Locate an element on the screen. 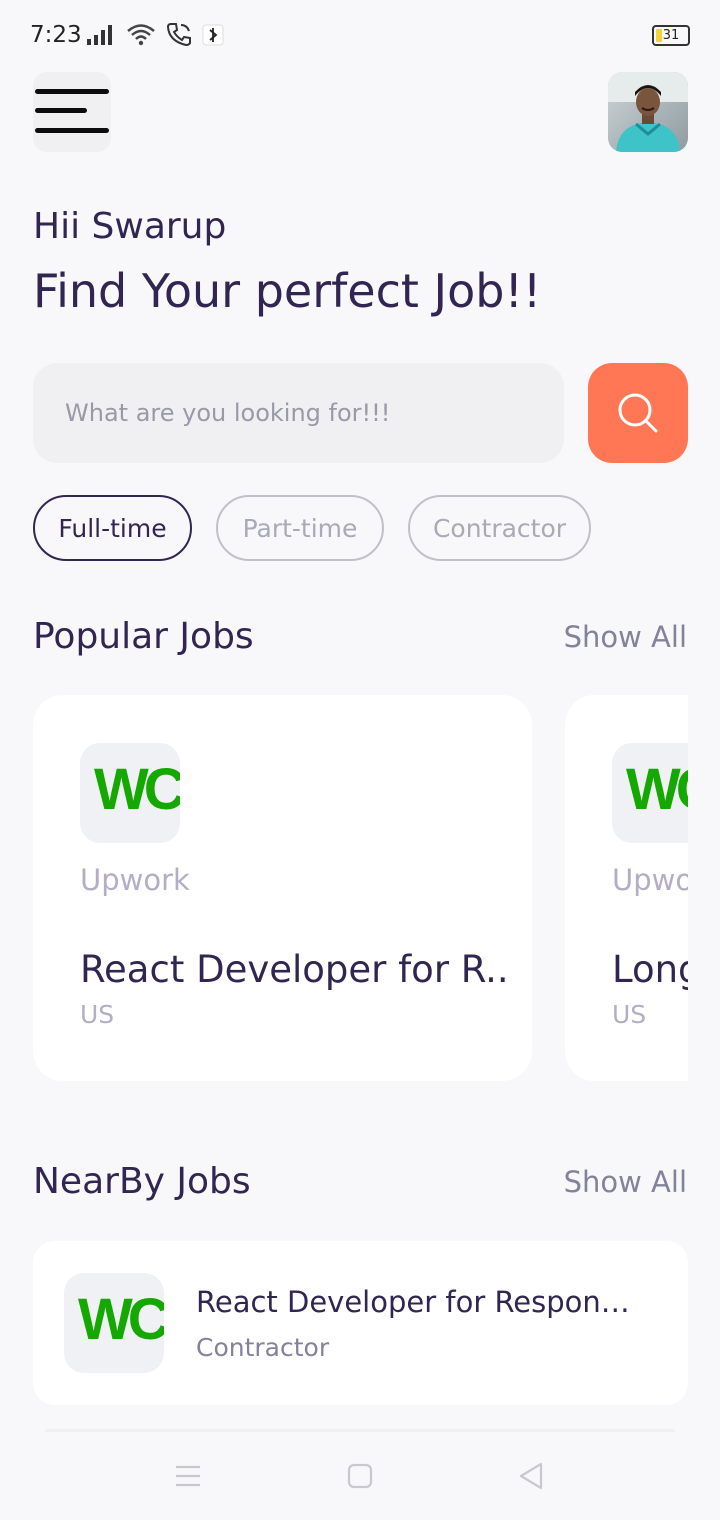  job-title: Long is located at coordinates (650, 969).